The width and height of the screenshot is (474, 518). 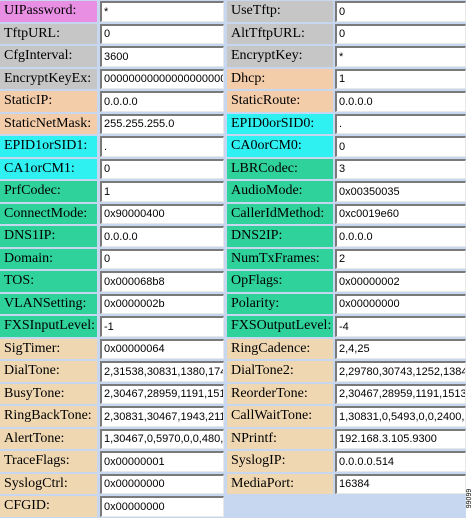 I want to click on media-port-input: 16384, so click(x=400, y=483).